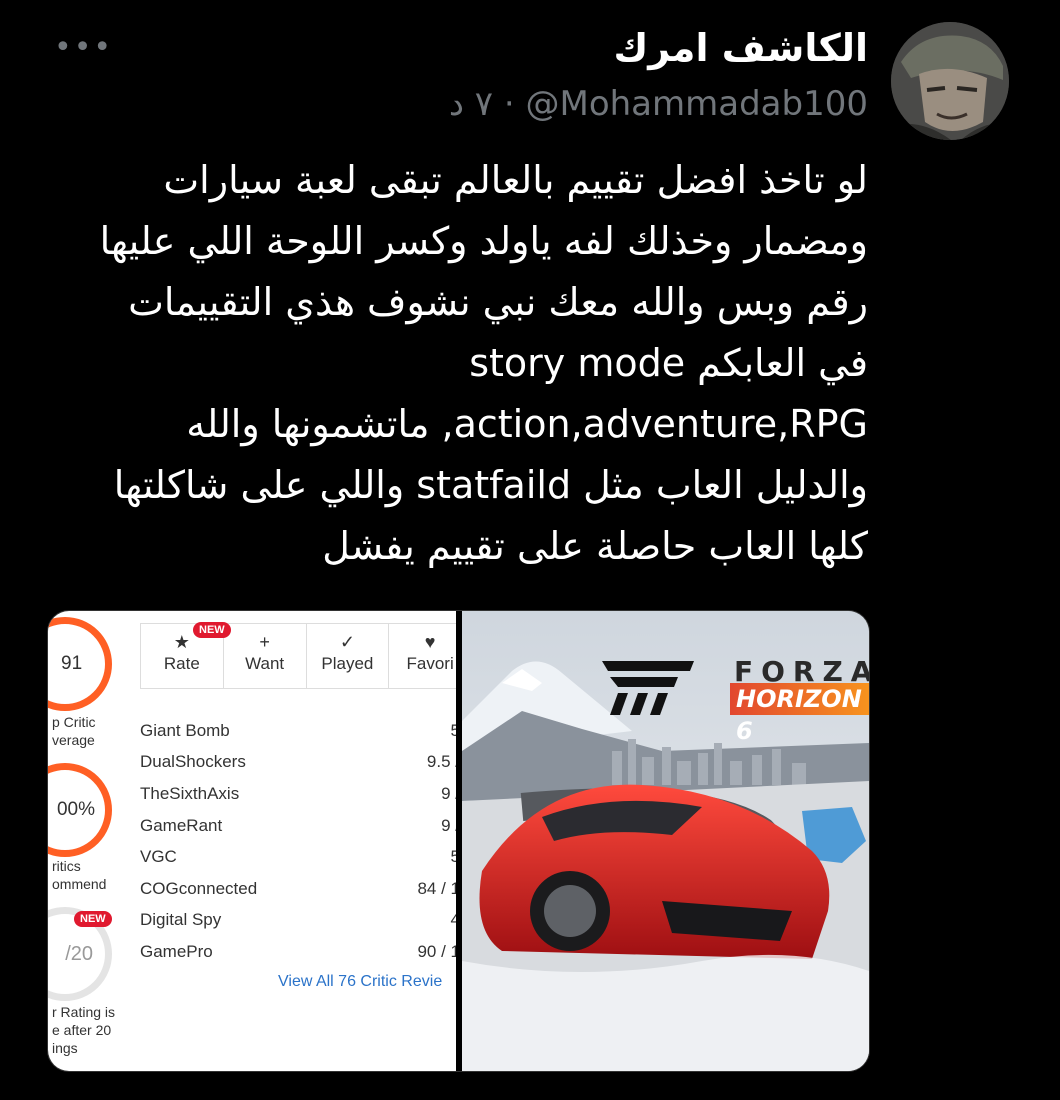 Image resolution: width=1060 pixels, height=1100 pixels. Describe the element at coordinates (199, 888) in the screenshot. I see `critic-name: COGconnected` at that location.